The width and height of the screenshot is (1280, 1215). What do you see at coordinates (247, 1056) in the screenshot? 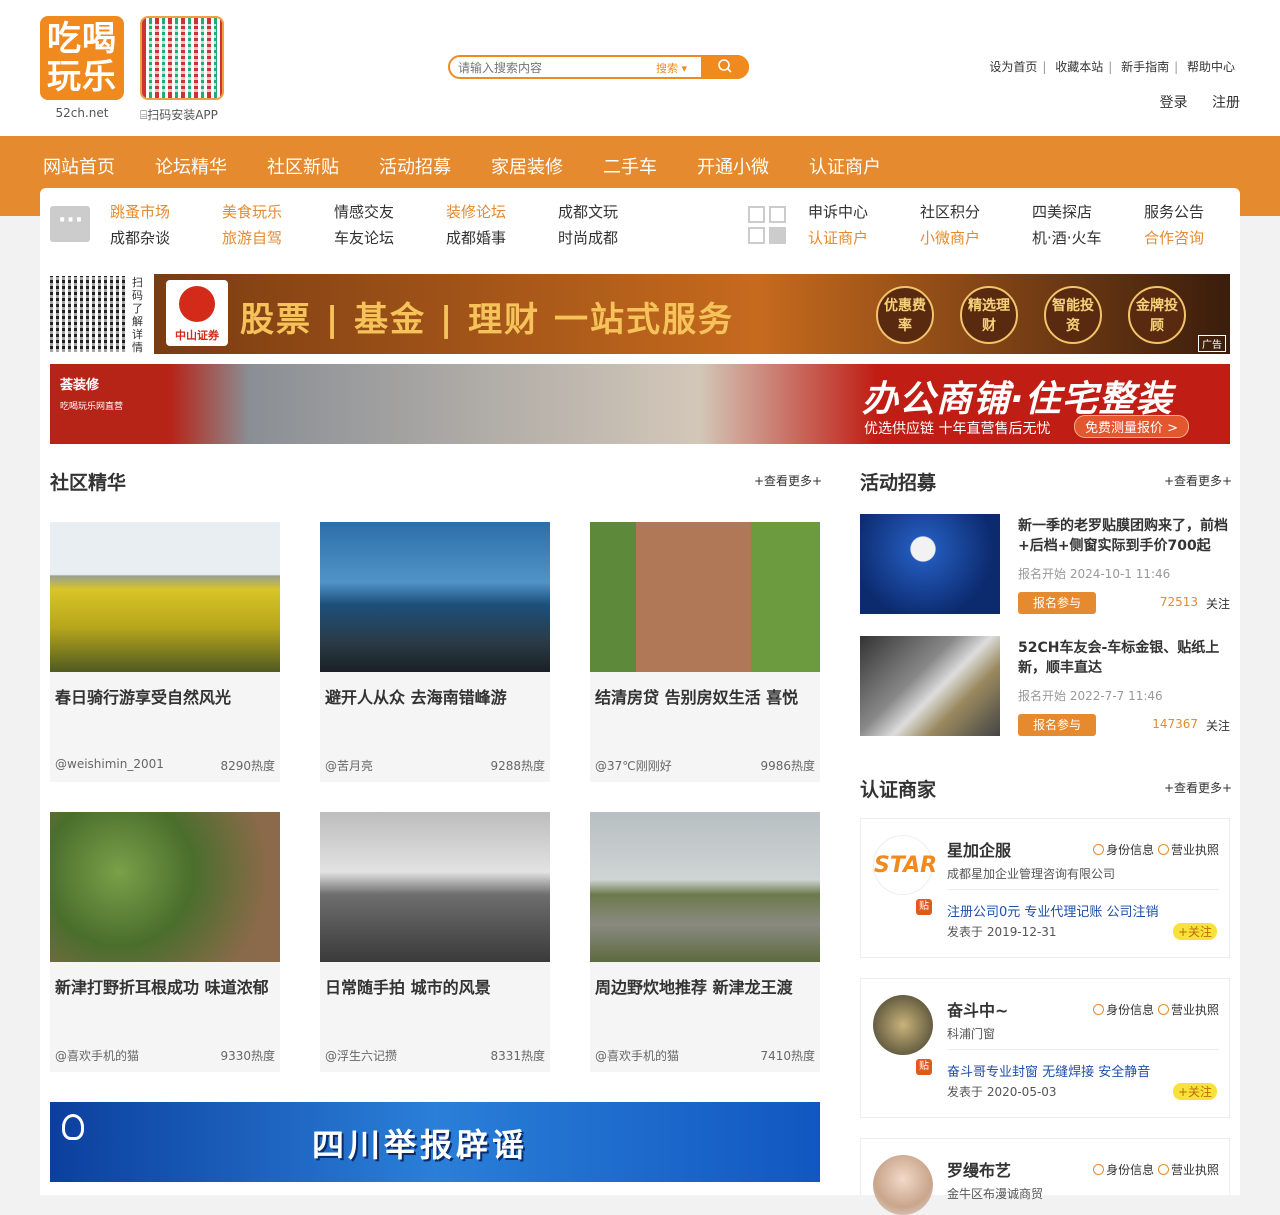
I see `post-heat: 9330热度` at bounding box center [247, 1056].